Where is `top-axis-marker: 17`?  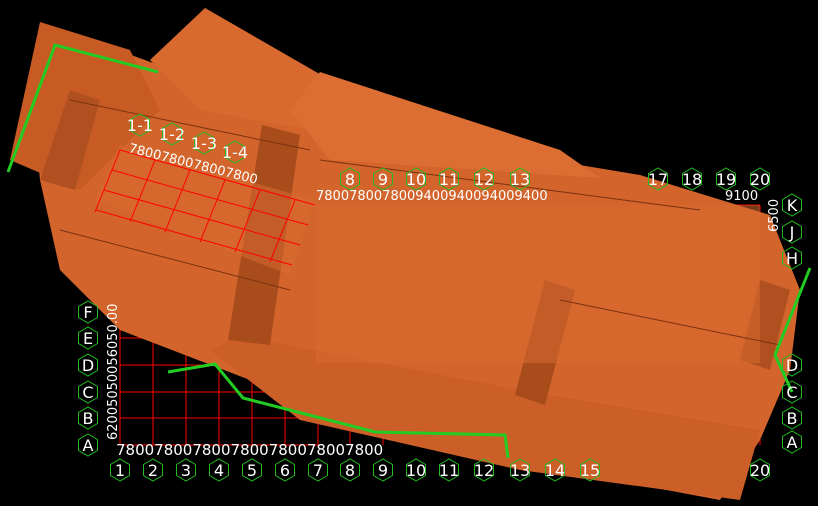
top-axis-marker: 17 is located at coordinates (658, 179).